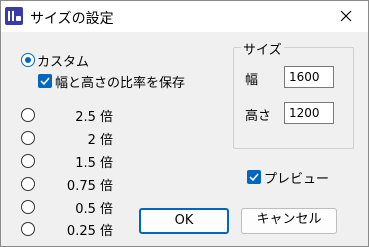  Describe the element at coordinates (89, 186) in the screenshot. I see `scale-label: 0.75 倍` at that location.